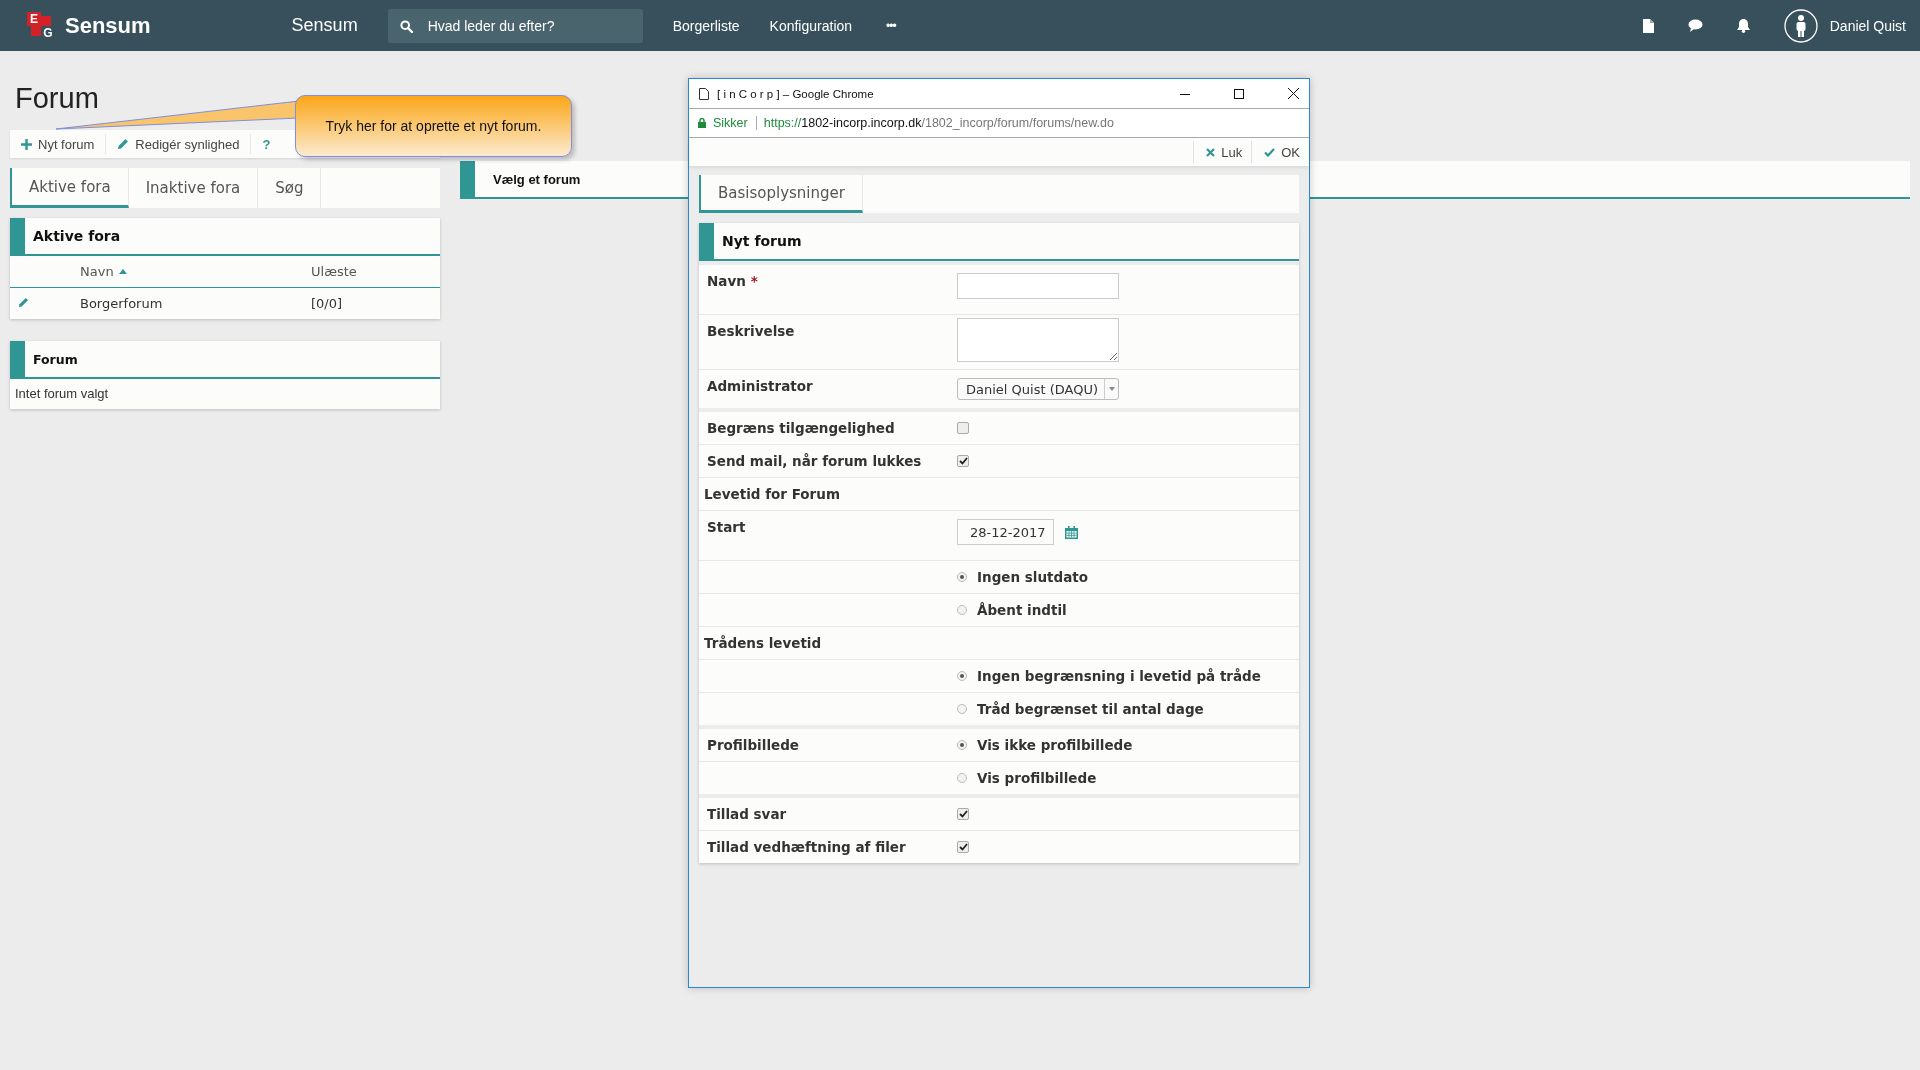 This screenshot has height=1070, width=1920. Describe the element at coordinates (57, 99) in the screenshot. I see `page-title: Forum` at that location.